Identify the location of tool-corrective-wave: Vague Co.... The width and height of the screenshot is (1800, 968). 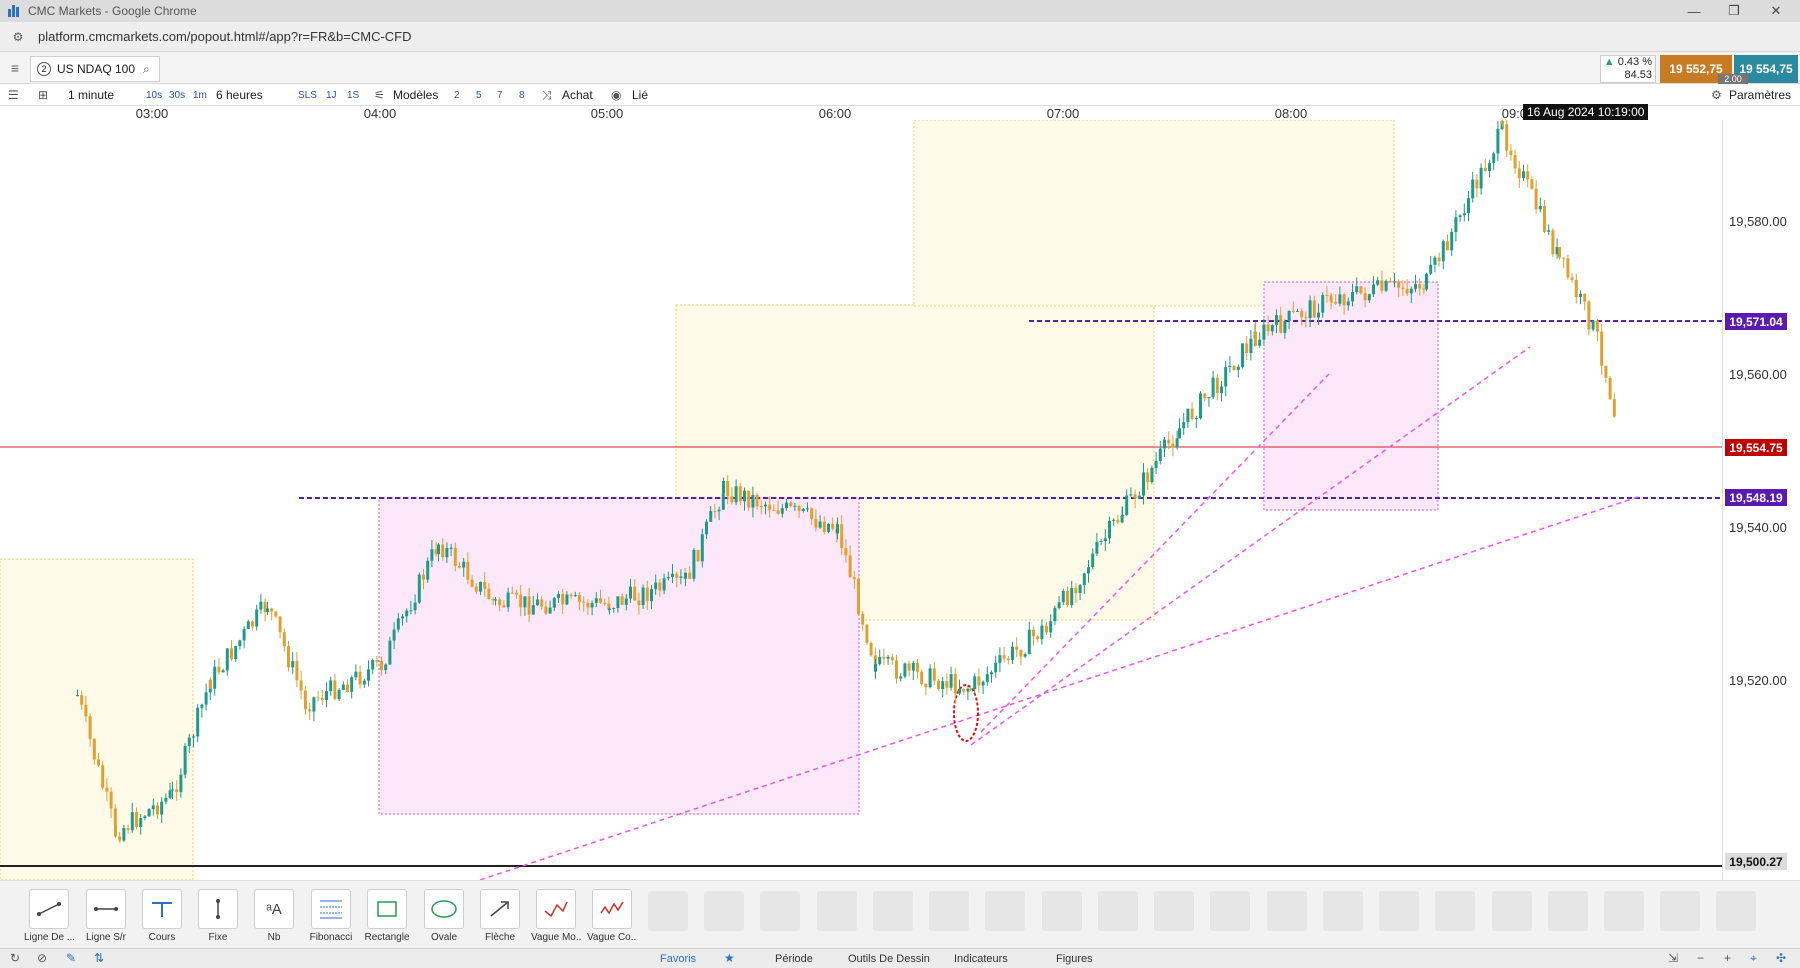
(612, 916).